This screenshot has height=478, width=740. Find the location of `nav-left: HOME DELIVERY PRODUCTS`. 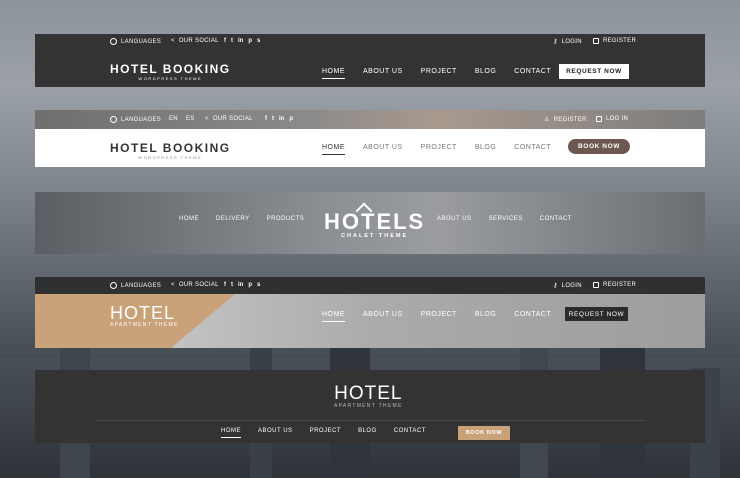

nav-left: HOME DELIVERY PRODUCTS is located at coordinates (241, 220).